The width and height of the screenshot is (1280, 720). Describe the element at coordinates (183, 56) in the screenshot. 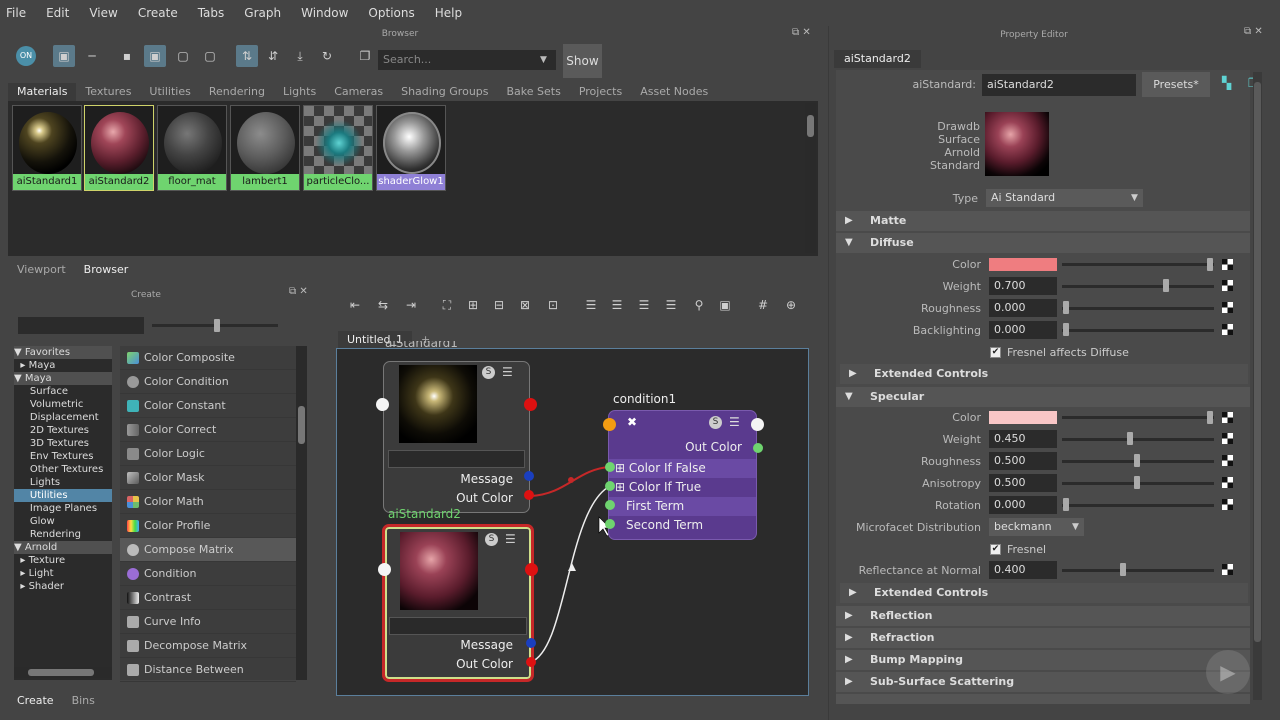

I see `large-swatch-icon: ▢` at that location.